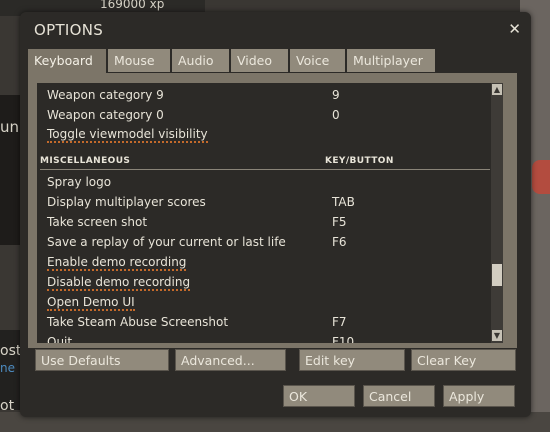  Describe the element at coordinates (497, 335) in the screenshot. I see `scroll-down-icon: ▼` at that location.